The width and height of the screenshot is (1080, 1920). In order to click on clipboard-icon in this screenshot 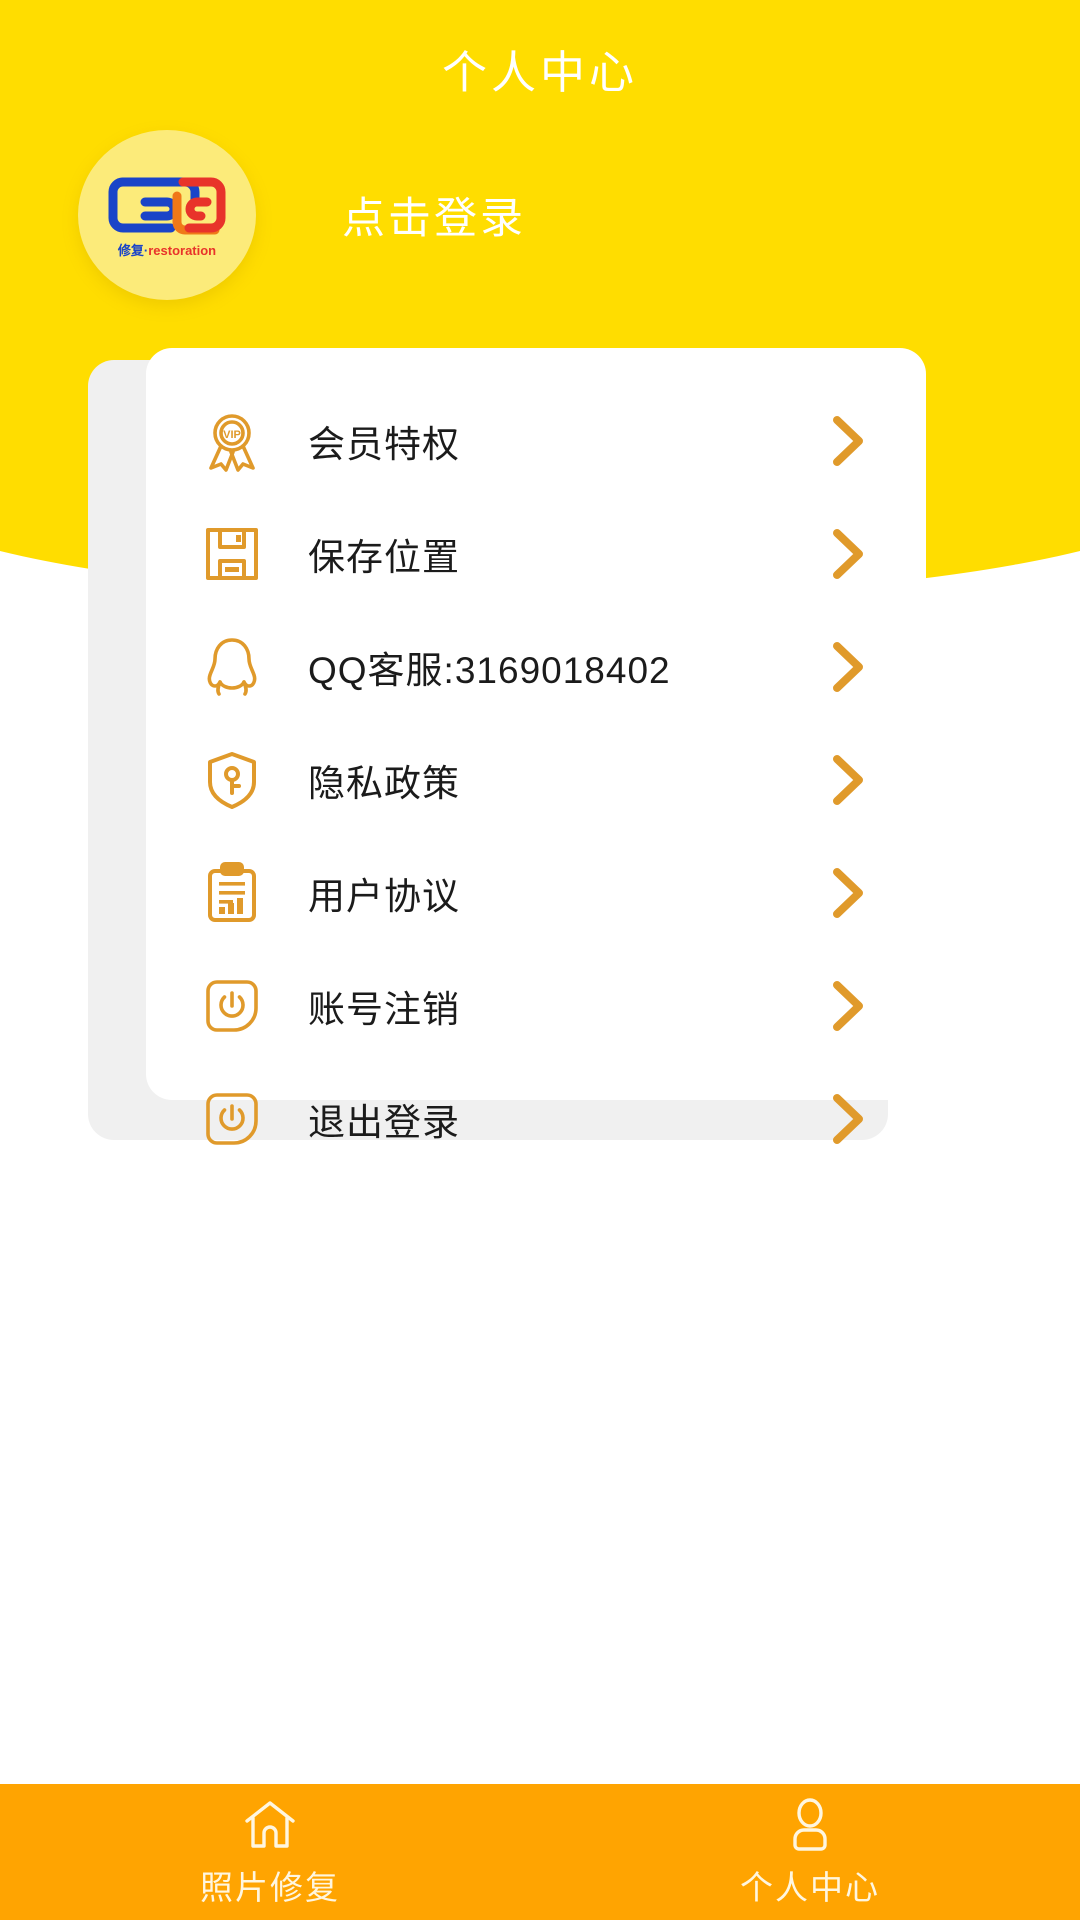, I will do `click(232, 892)`.